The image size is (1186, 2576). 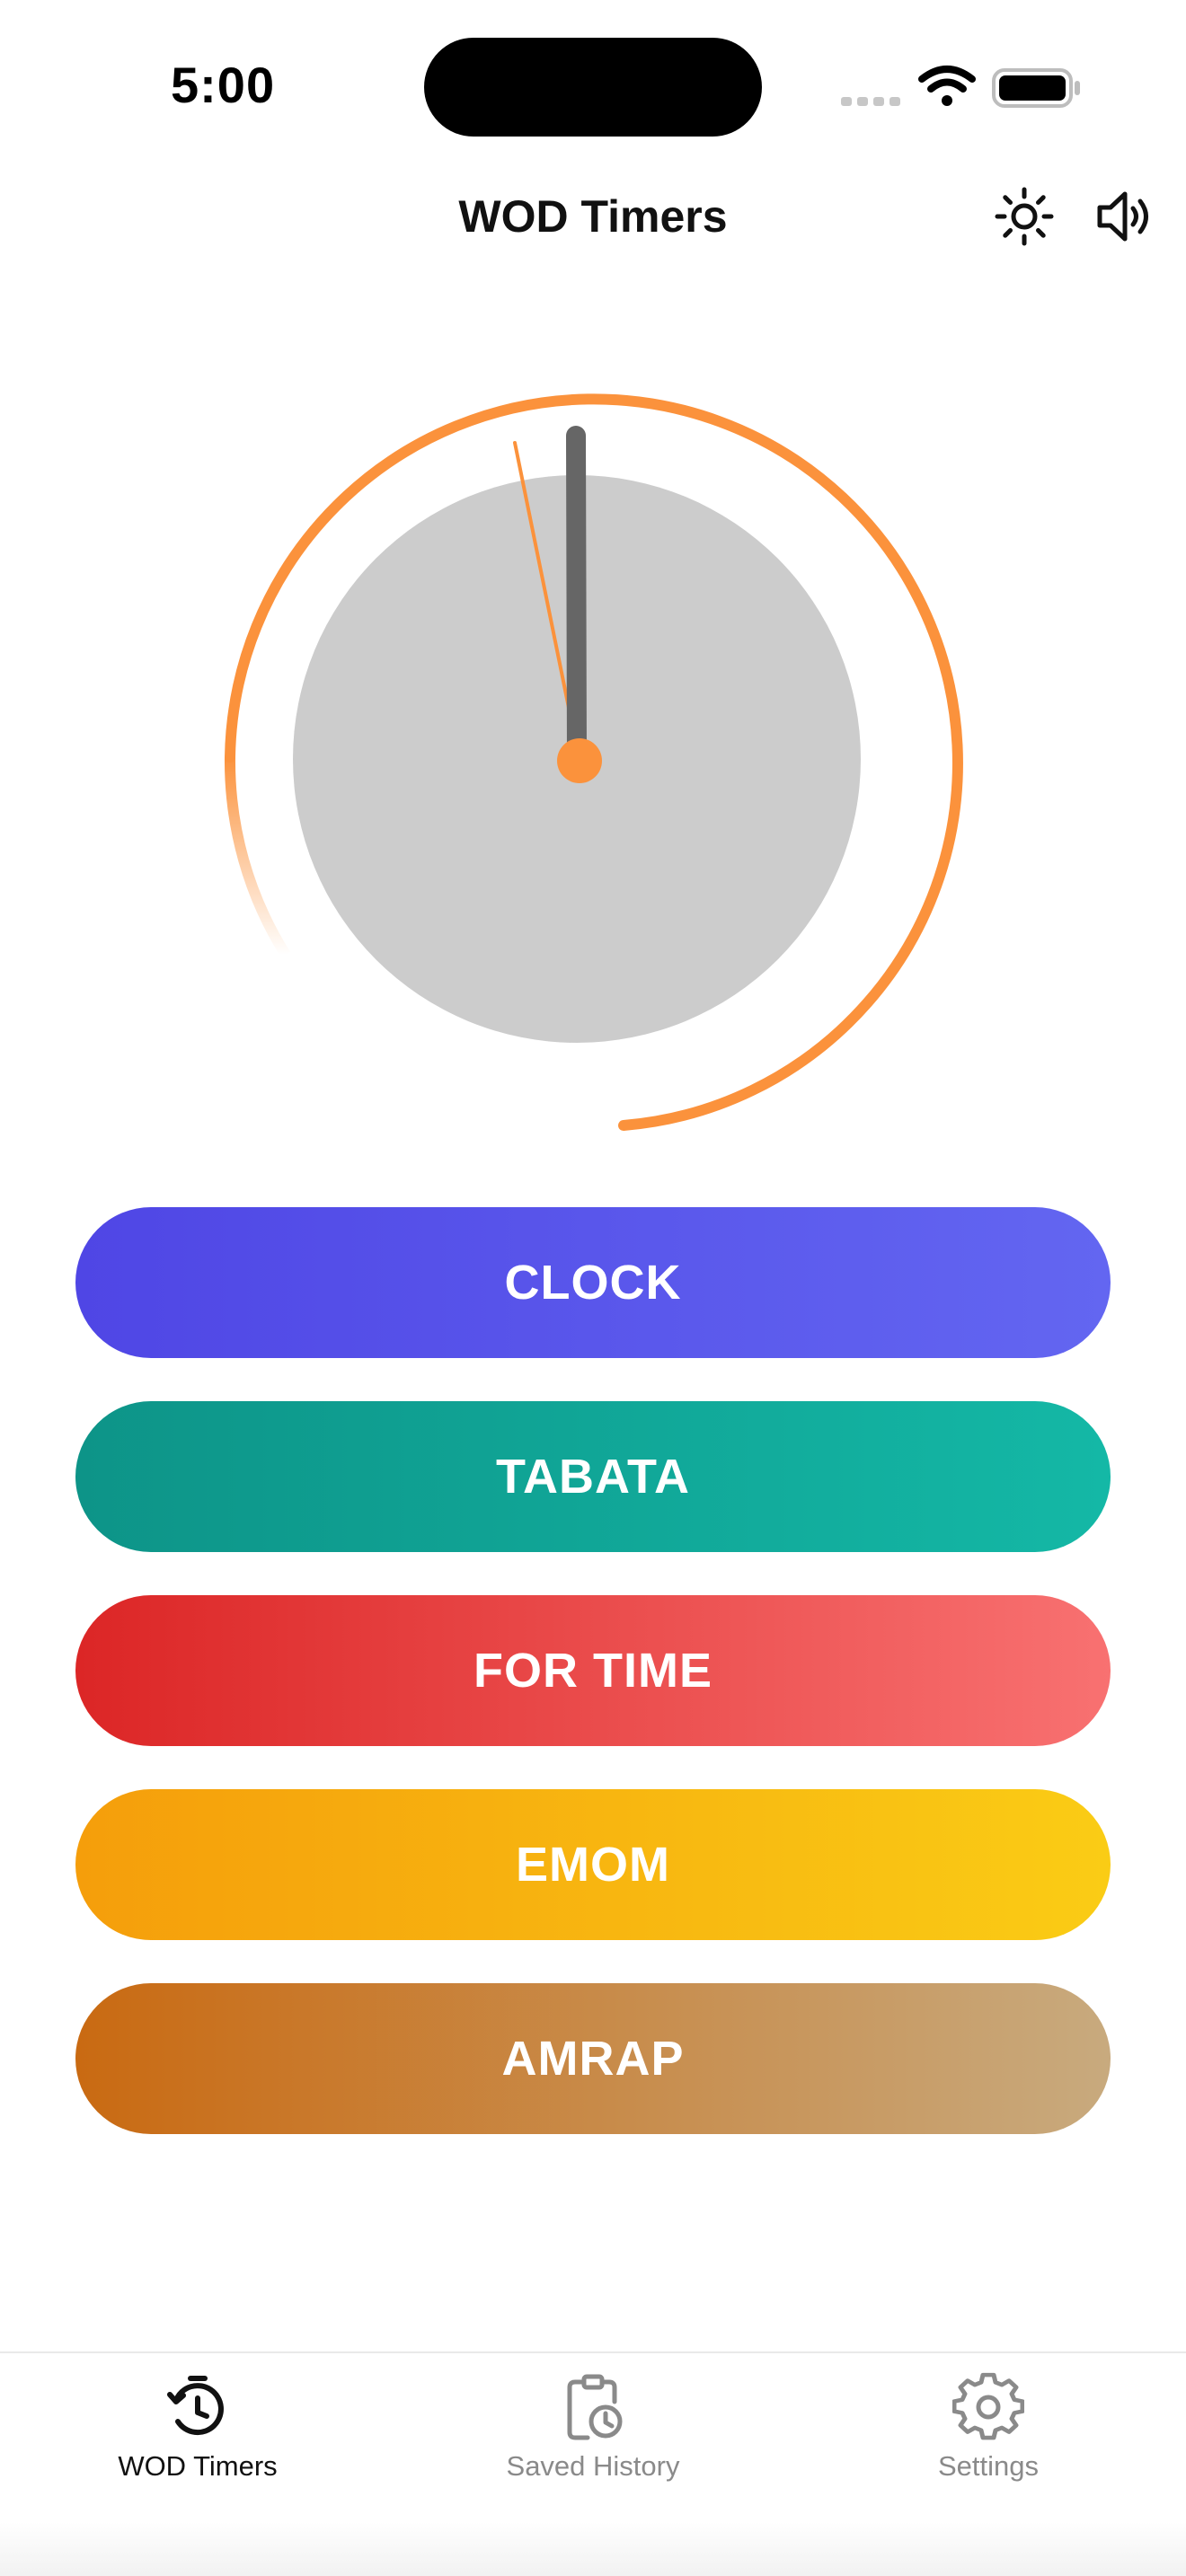 I want to click on clipboard-clock-icon, so click(x=595, y=2407).